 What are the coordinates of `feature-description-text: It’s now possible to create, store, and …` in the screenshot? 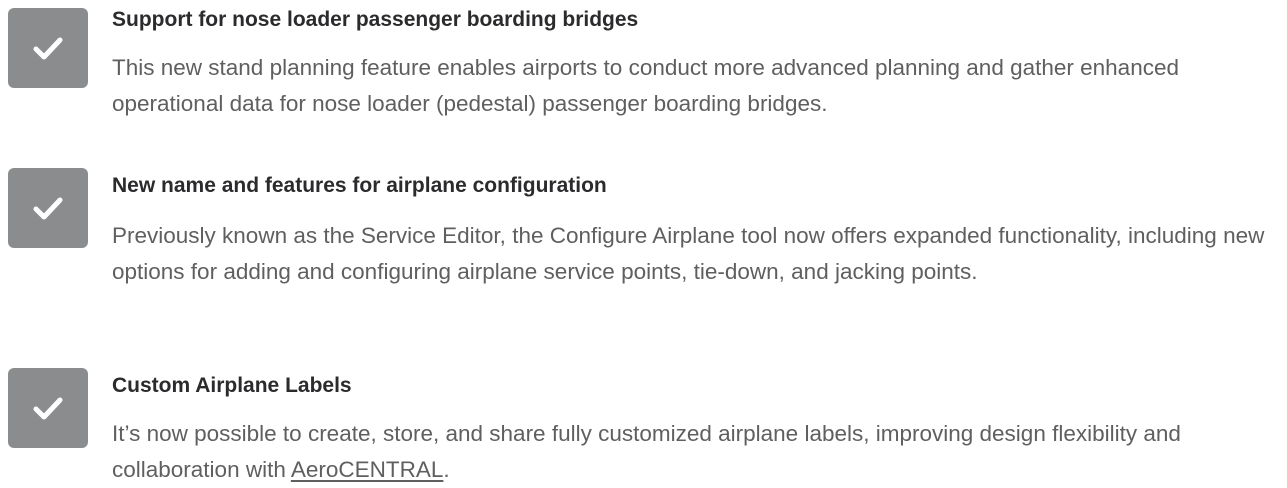 It's located at (646, 451).